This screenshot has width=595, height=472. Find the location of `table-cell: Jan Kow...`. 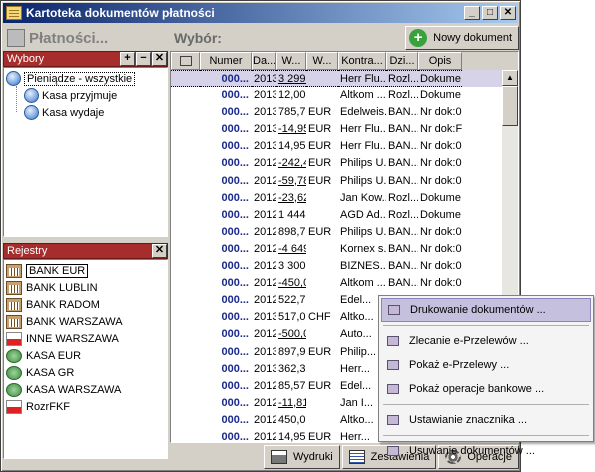

table-cell: Jan Kow... is located at coordinates (363, 197).